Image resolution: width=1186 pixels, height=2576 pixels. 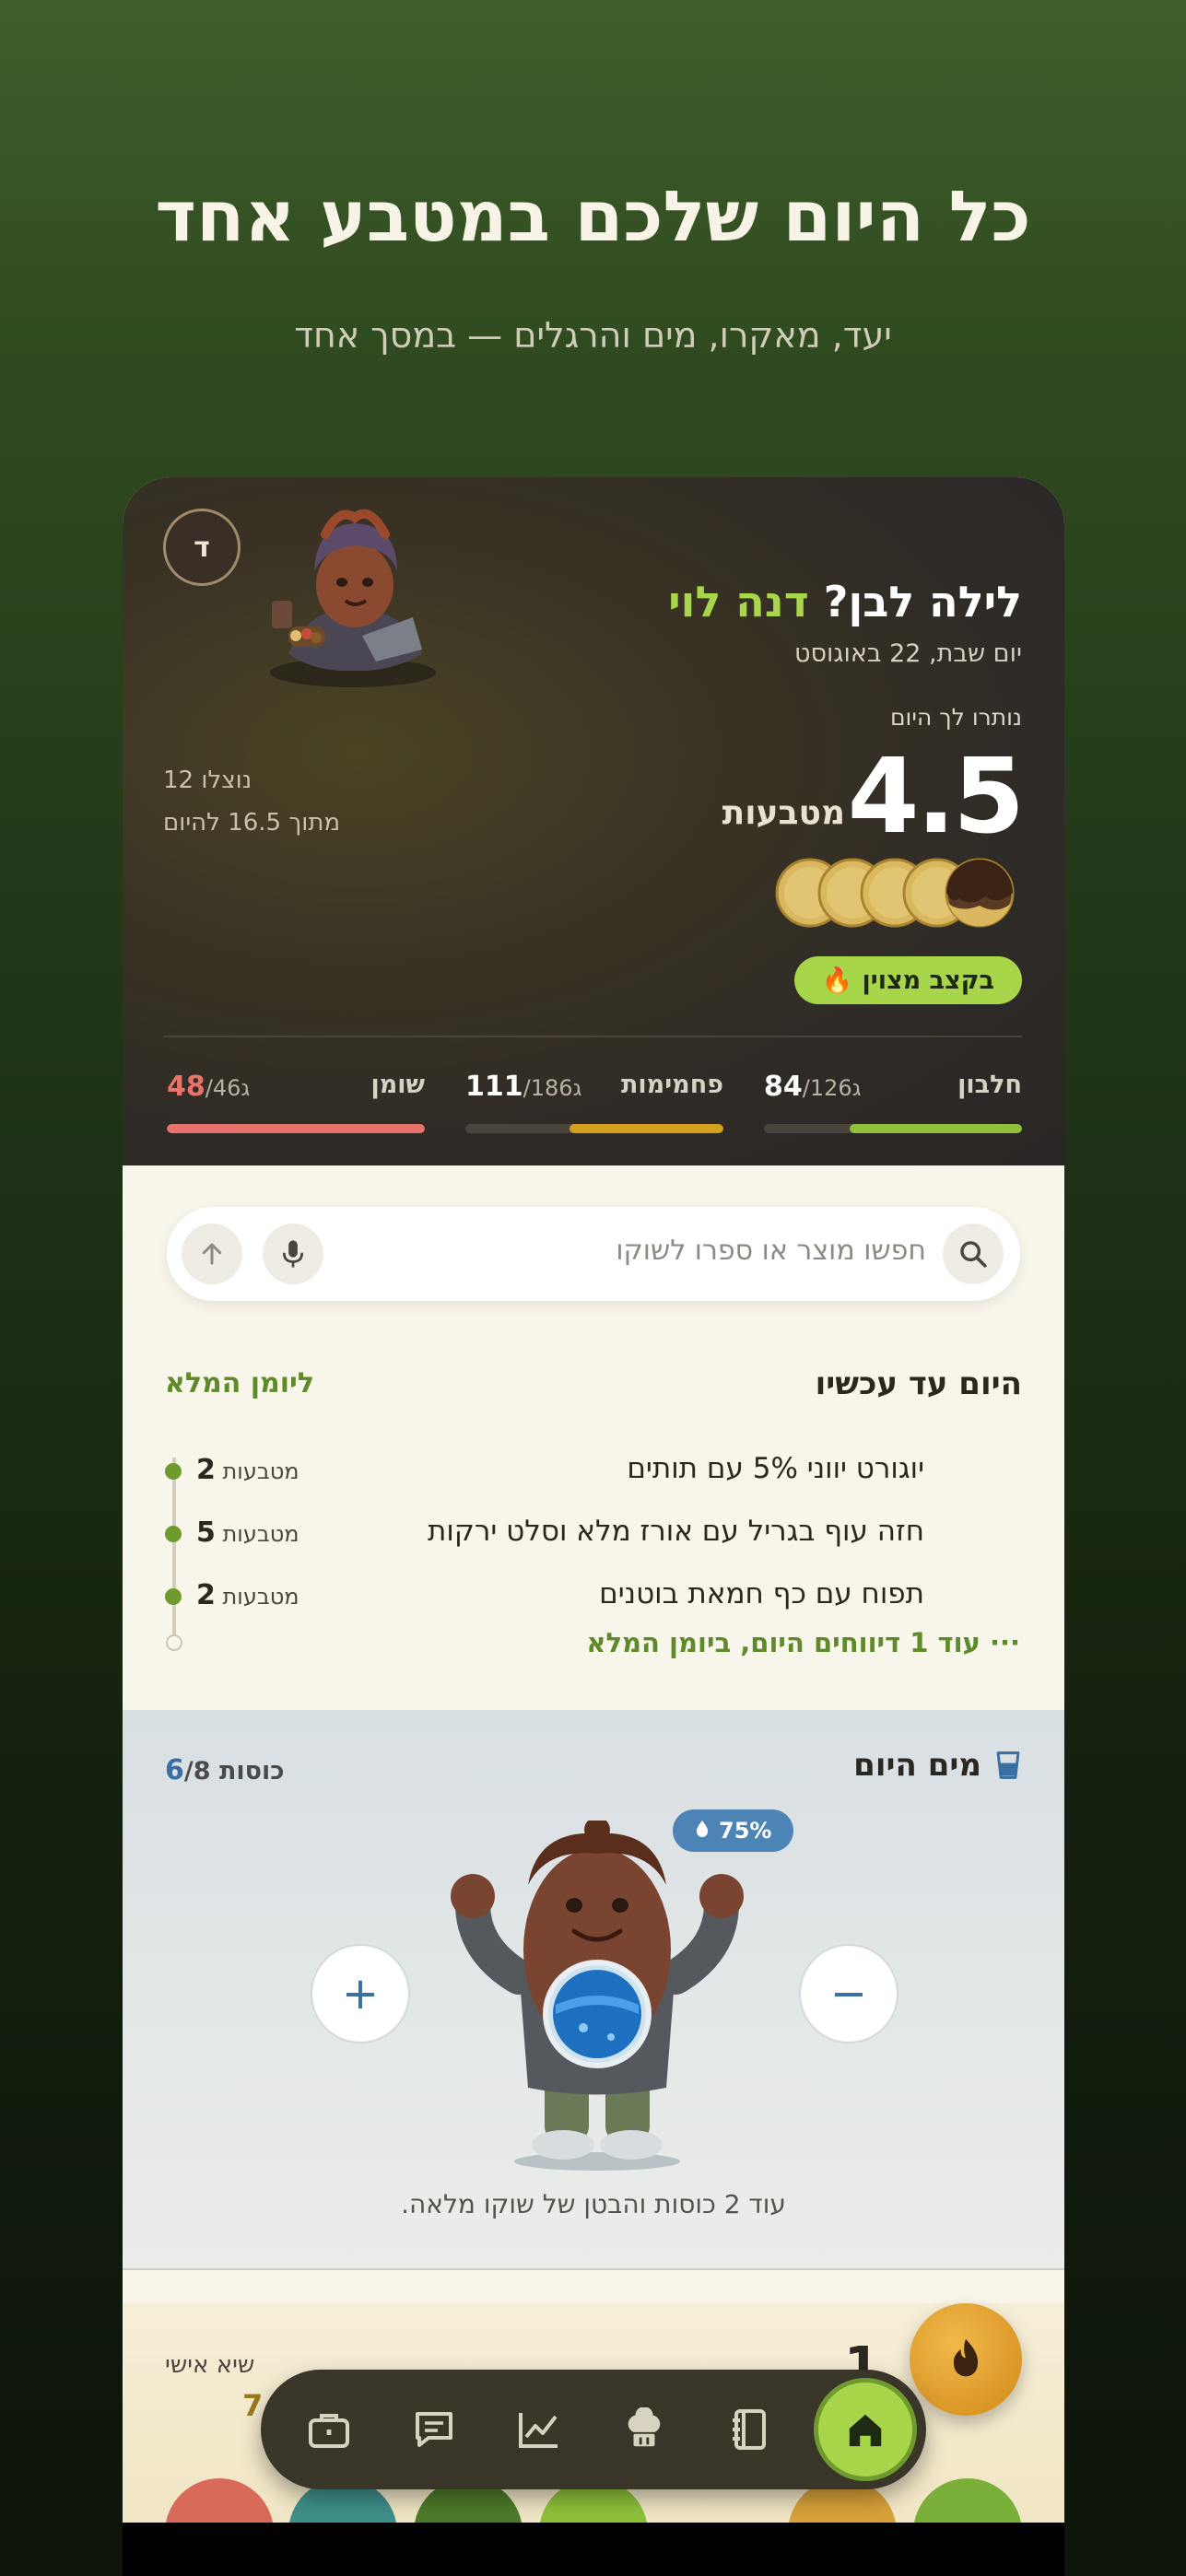 I want to click on microphone-icon, so click(x=293, y=1254).